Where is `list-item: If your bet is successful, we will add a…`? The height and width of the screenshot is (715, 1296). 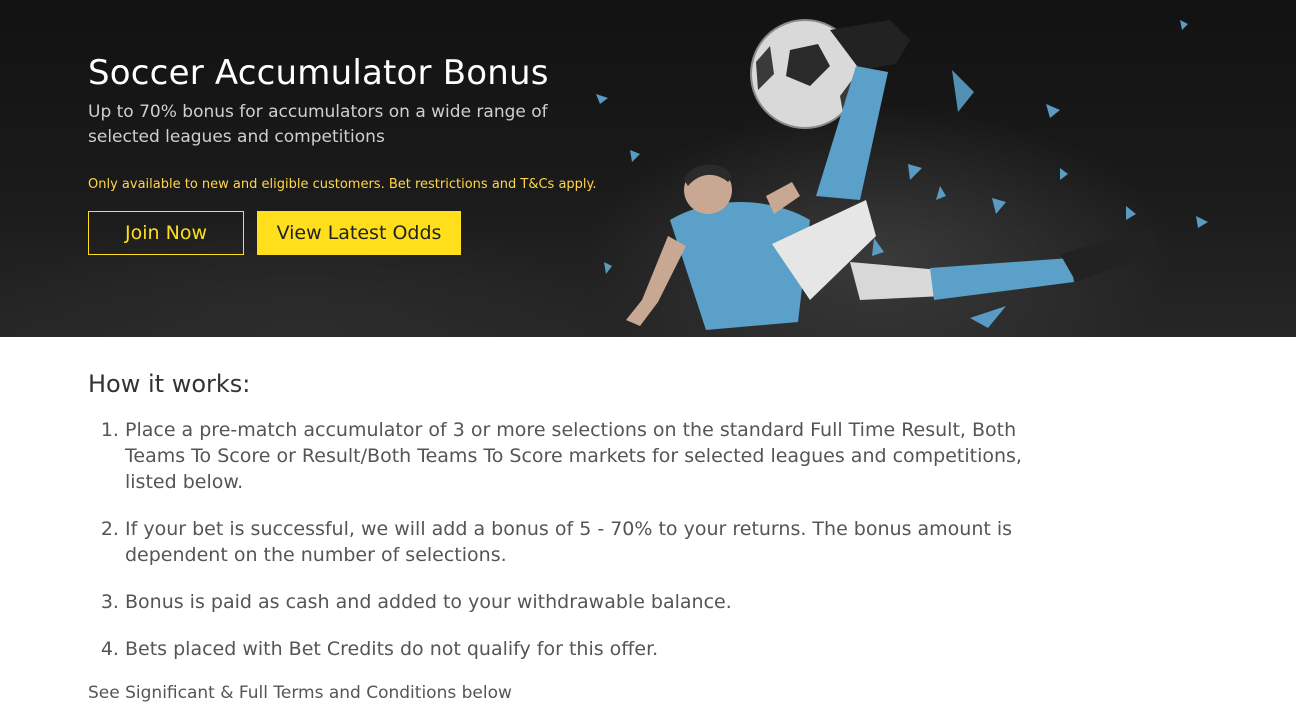
list-item: If your bet is successful, we will add a… is located at coordinates (590, 542).